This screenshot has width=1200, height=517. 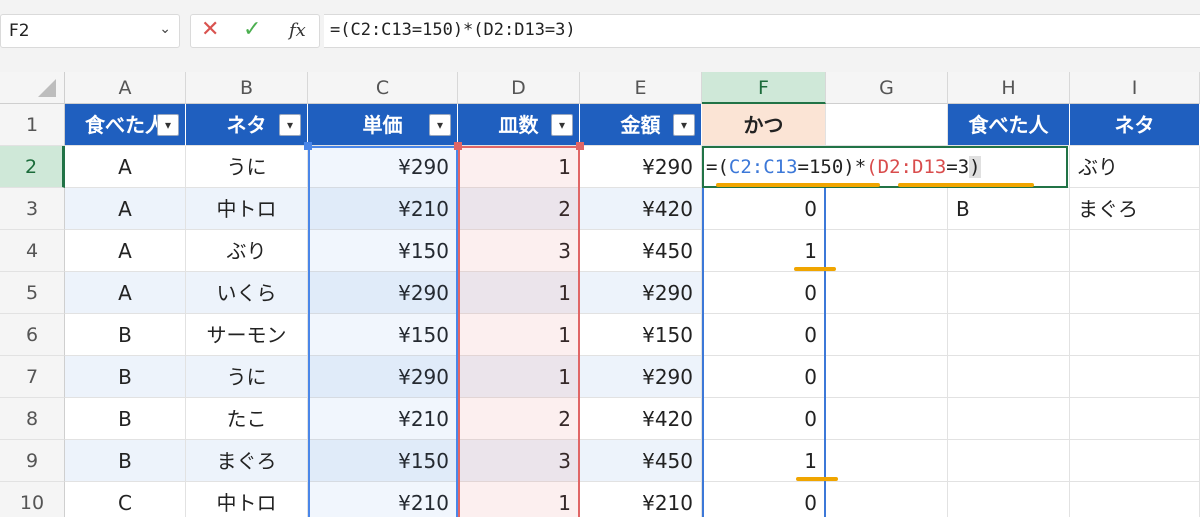 What do you see at coordinates (165, 29) in the screenshot?
I see `chevron-down-icon: ⌄` at bounding box center [165, 29].